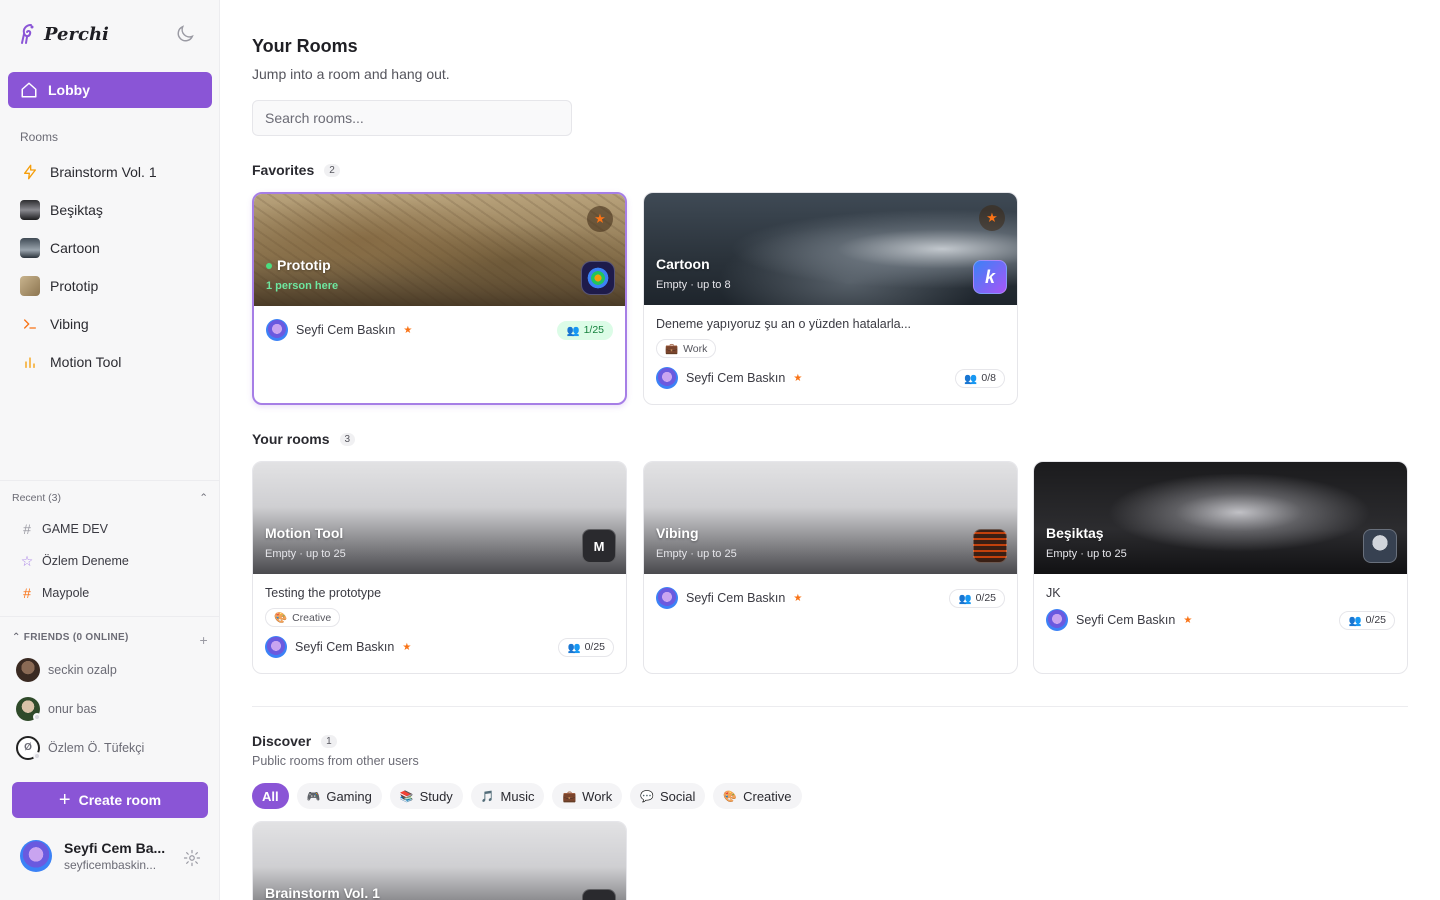  Describe the element at coordinates (487, 796) in the screenshot. I see `music-note-icon: 🎵` at that location.